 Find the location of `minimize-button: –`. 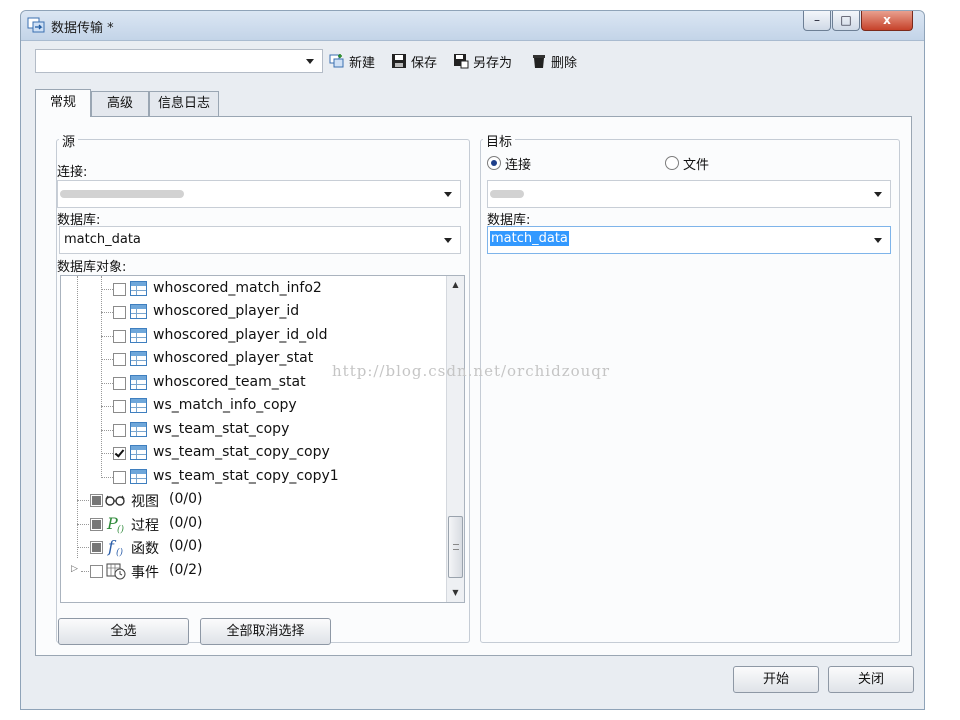

minimize-button: – is located at coordinates (817, 21).